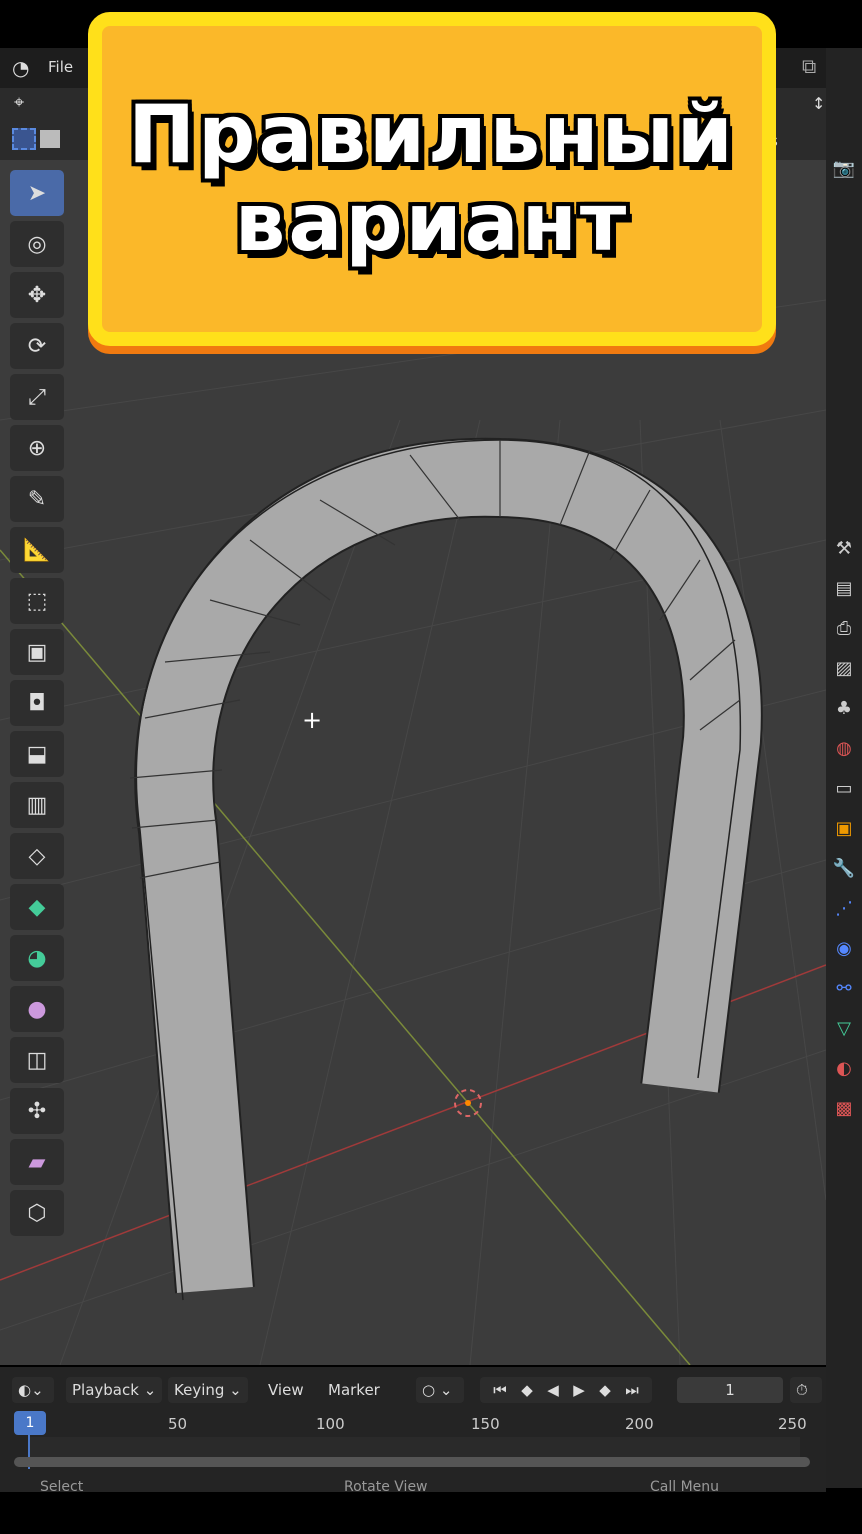 This screenshot has height=1534, width=862. What do you see at coordinates (818, 103) in the screenshot?
I see `gizmo-arrow-icon: ↕` at bounding box center [818, 103].